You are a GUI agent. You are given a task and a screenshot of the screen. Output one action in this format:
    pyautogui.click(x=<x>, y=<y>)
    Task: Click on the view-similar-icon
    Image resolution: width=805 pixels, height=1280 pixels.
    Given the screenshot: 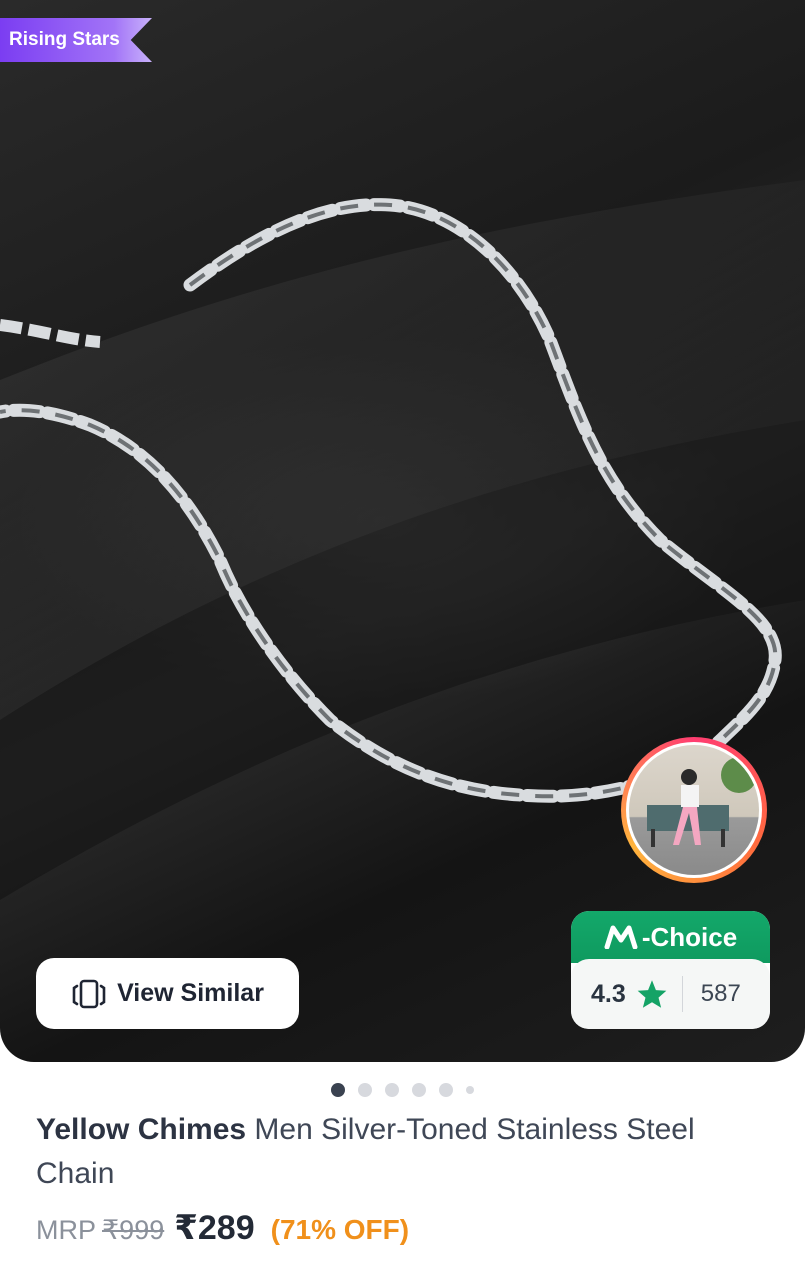 What is the action you would take?
    pyautogui.click(x=89, y=993)
    